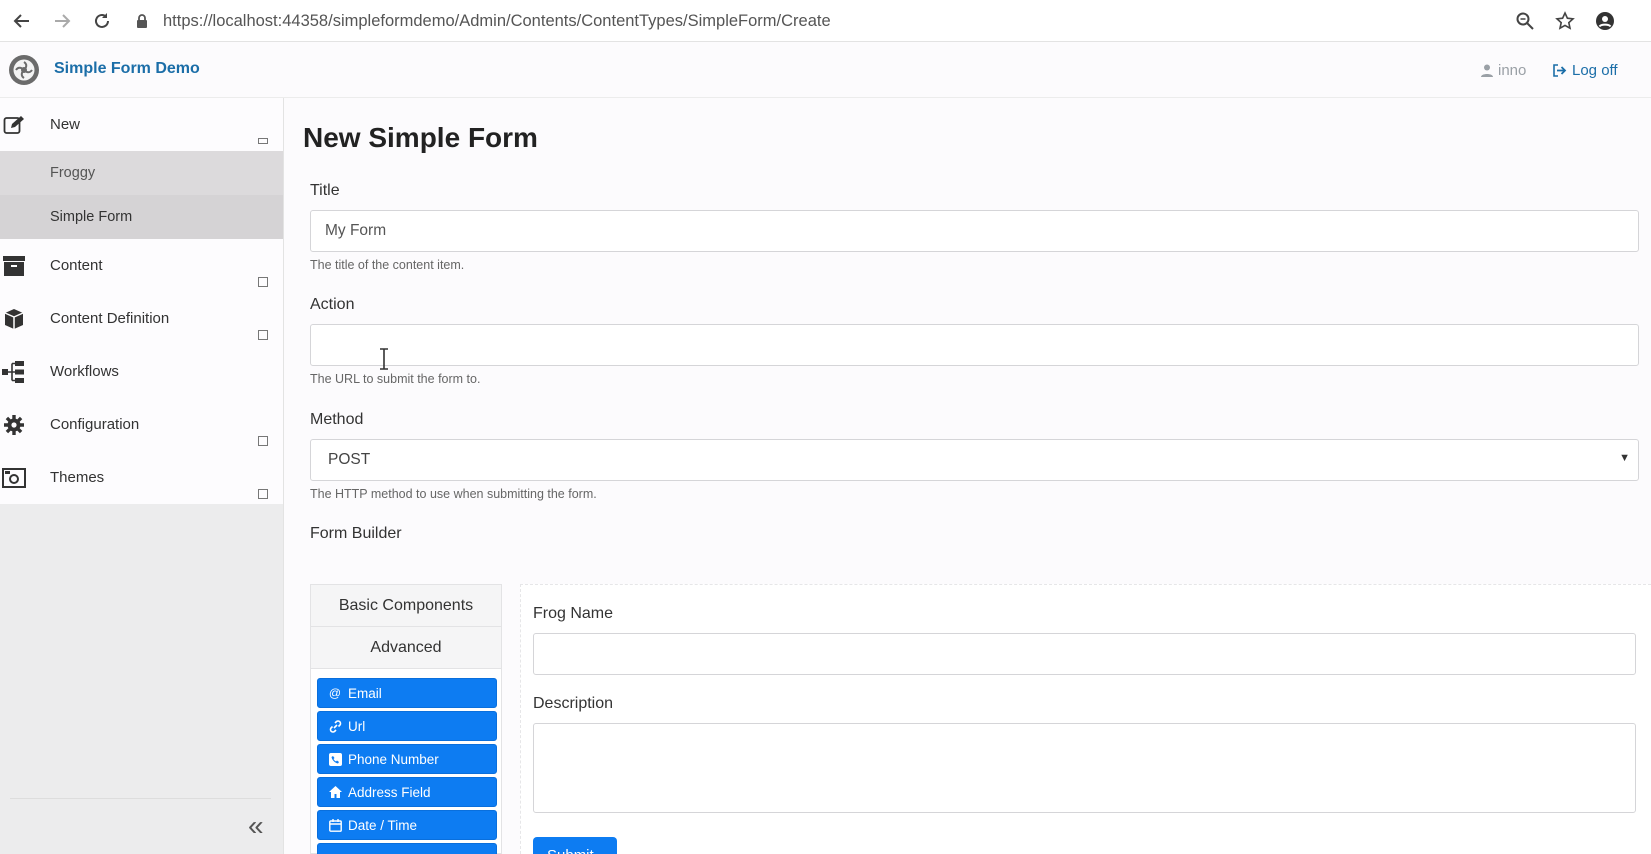 Image resolution: width=1651 pixels, height=854 pixels. I want to click on page-title: New Simple Form, so click(420, 137).